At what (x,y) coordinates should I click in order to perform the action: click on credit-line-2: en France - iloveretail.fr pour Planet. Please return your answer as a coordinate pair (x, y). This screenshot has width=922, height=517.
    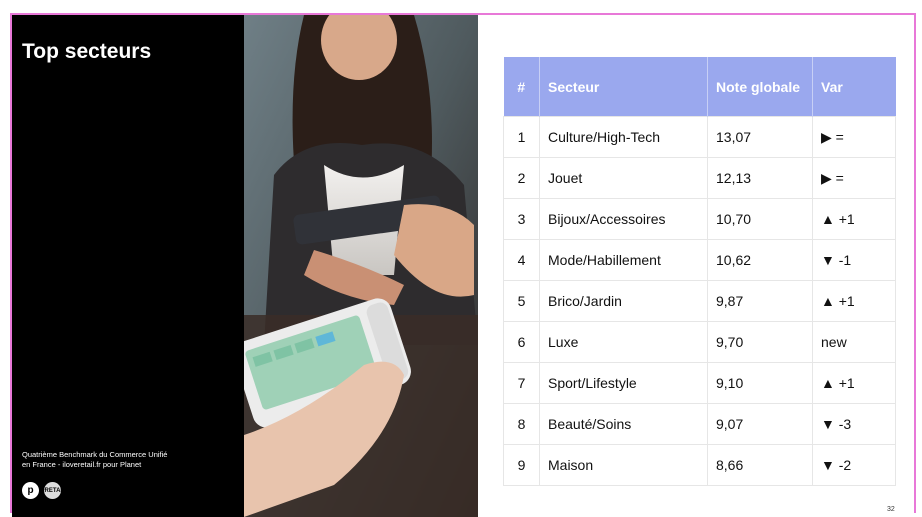
    Looking at the image, I should click on (82, 464).